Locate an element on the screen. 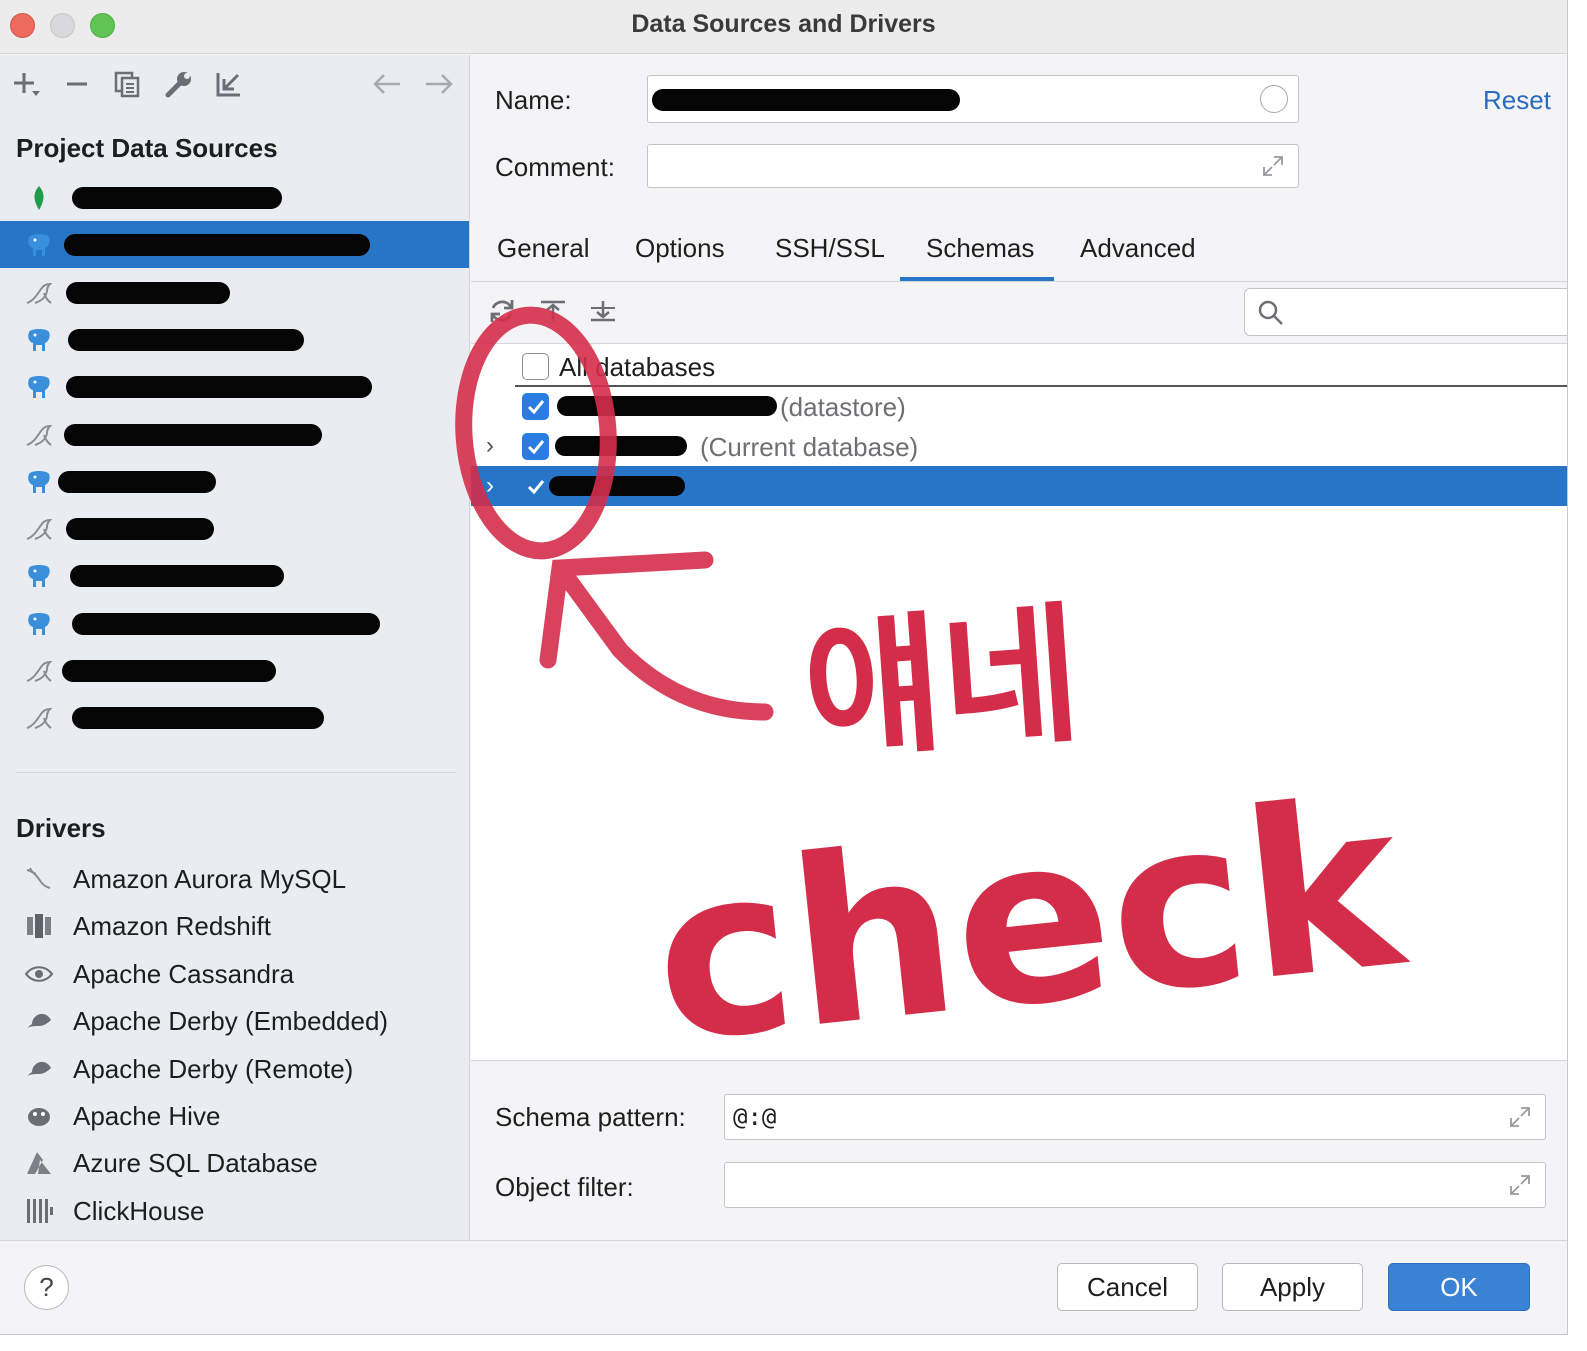 The height and width of the screenshot is (1351, 1587). current-database-suffix: (Current database) is located at coordinates (809, 447).